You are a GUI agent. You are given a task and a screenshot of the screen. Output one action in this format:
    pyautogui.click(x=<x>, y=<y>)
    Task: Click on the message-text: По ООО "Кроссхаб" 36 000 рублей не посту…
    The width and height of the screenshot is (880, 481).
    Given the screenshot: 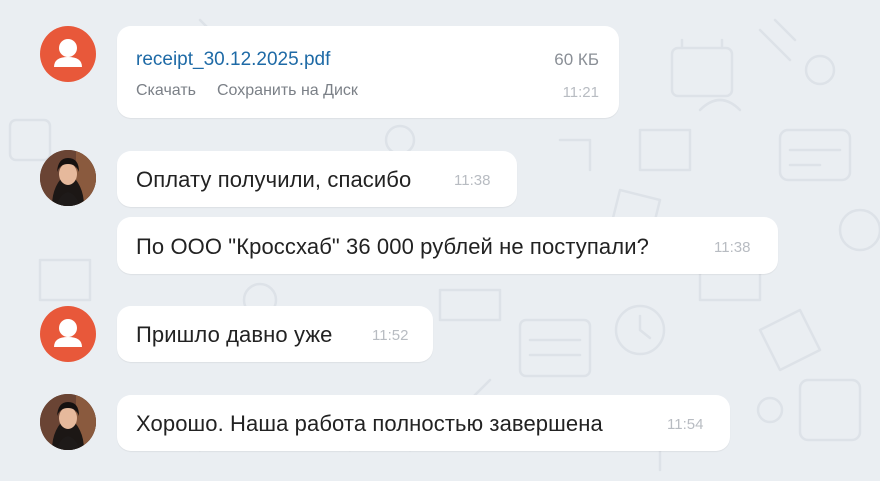 What is the action you would take?
    pyautogui.click(x=392, y=246)
    